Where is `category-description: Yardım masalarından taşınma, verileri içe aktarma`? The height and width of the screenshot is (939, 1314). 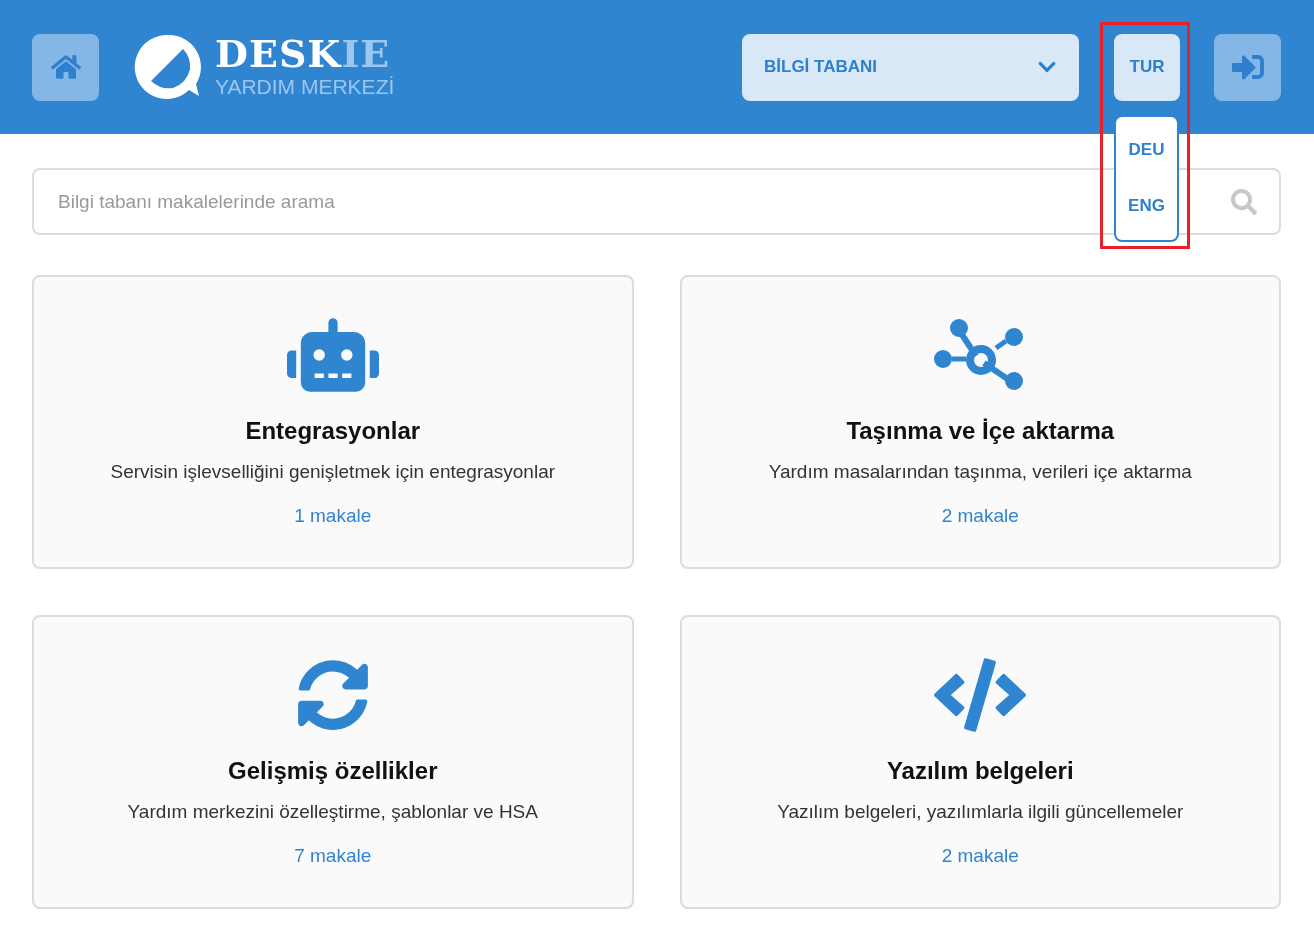 category-description: Yardım masalarından taşınma, verileri içe aktarma is located at coordinates (980, 472).